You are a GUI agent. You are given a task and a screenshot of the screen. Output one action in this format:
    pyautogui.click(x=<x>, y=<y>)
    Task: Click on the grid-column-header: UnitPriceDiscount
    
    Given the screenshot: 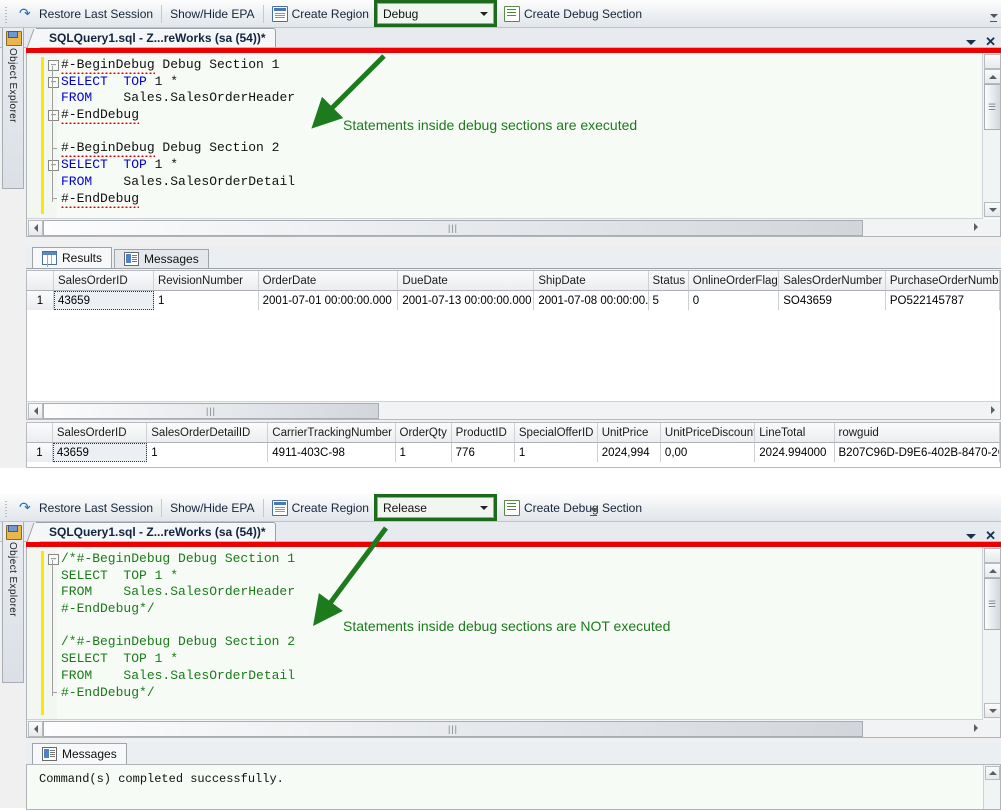 What is the action you would take?
    pyautogui.click(x=708, y=432)
    